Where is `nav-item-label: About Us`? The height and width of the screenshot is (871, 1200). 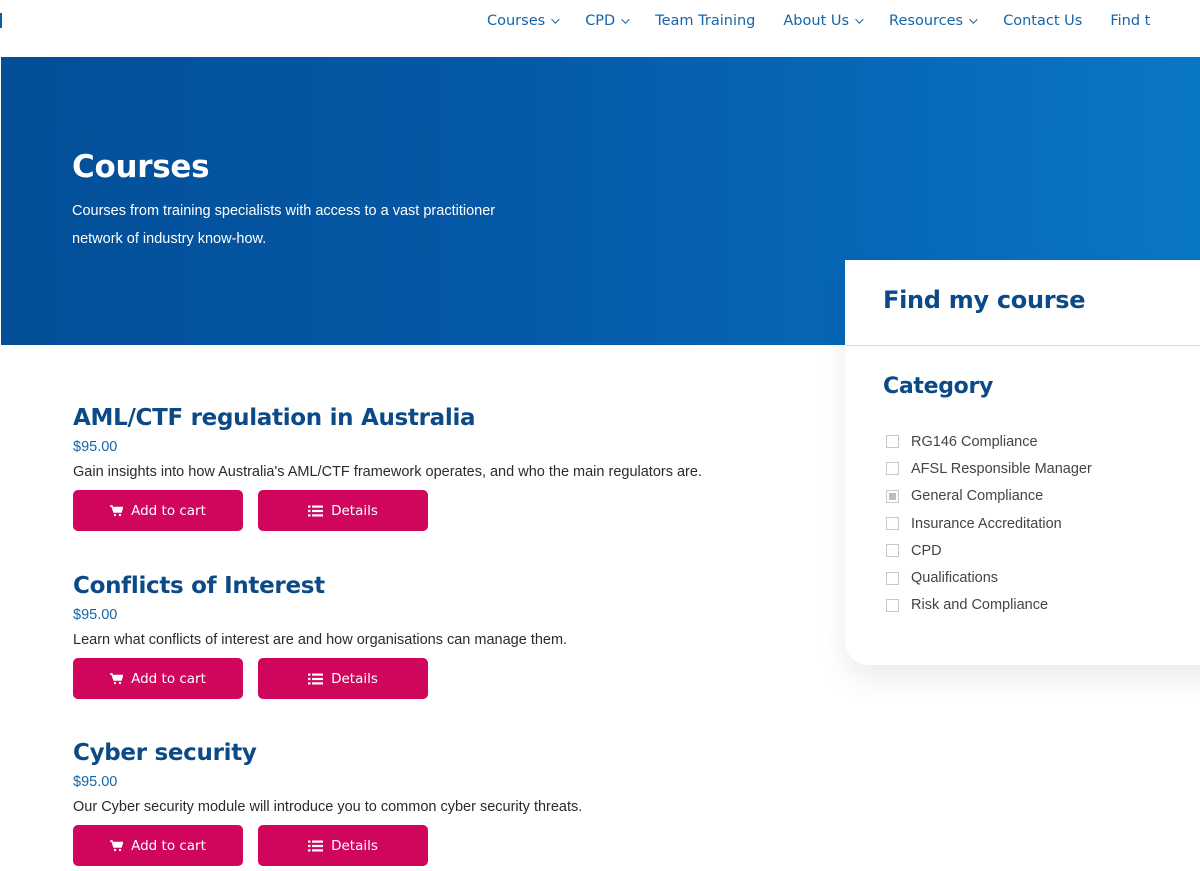 nav-item-label: About Us is located at coordinates (816, 21).